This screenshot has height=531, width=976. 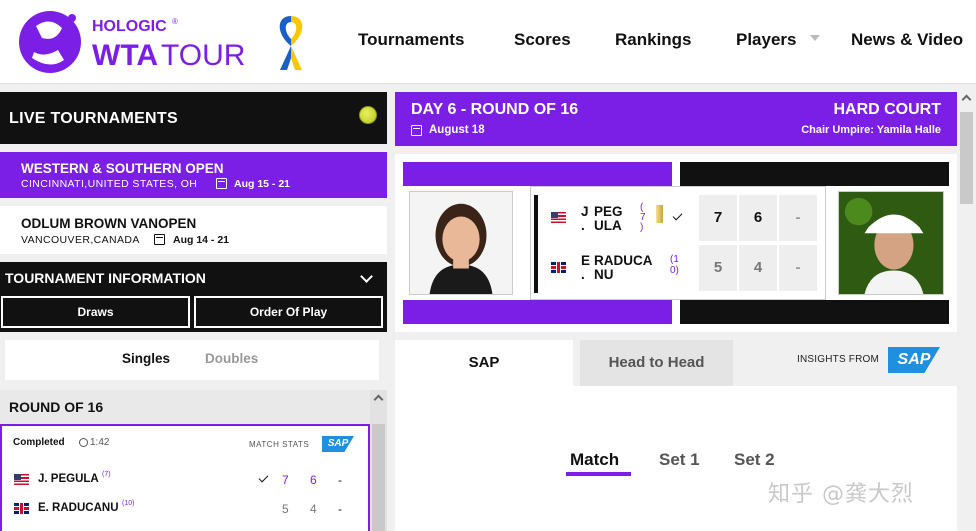 What do you see at coordinates (288, 312) in the screenshot?
I see `order-of-play-button: Order Of Play` at bounding box center [288, 312].